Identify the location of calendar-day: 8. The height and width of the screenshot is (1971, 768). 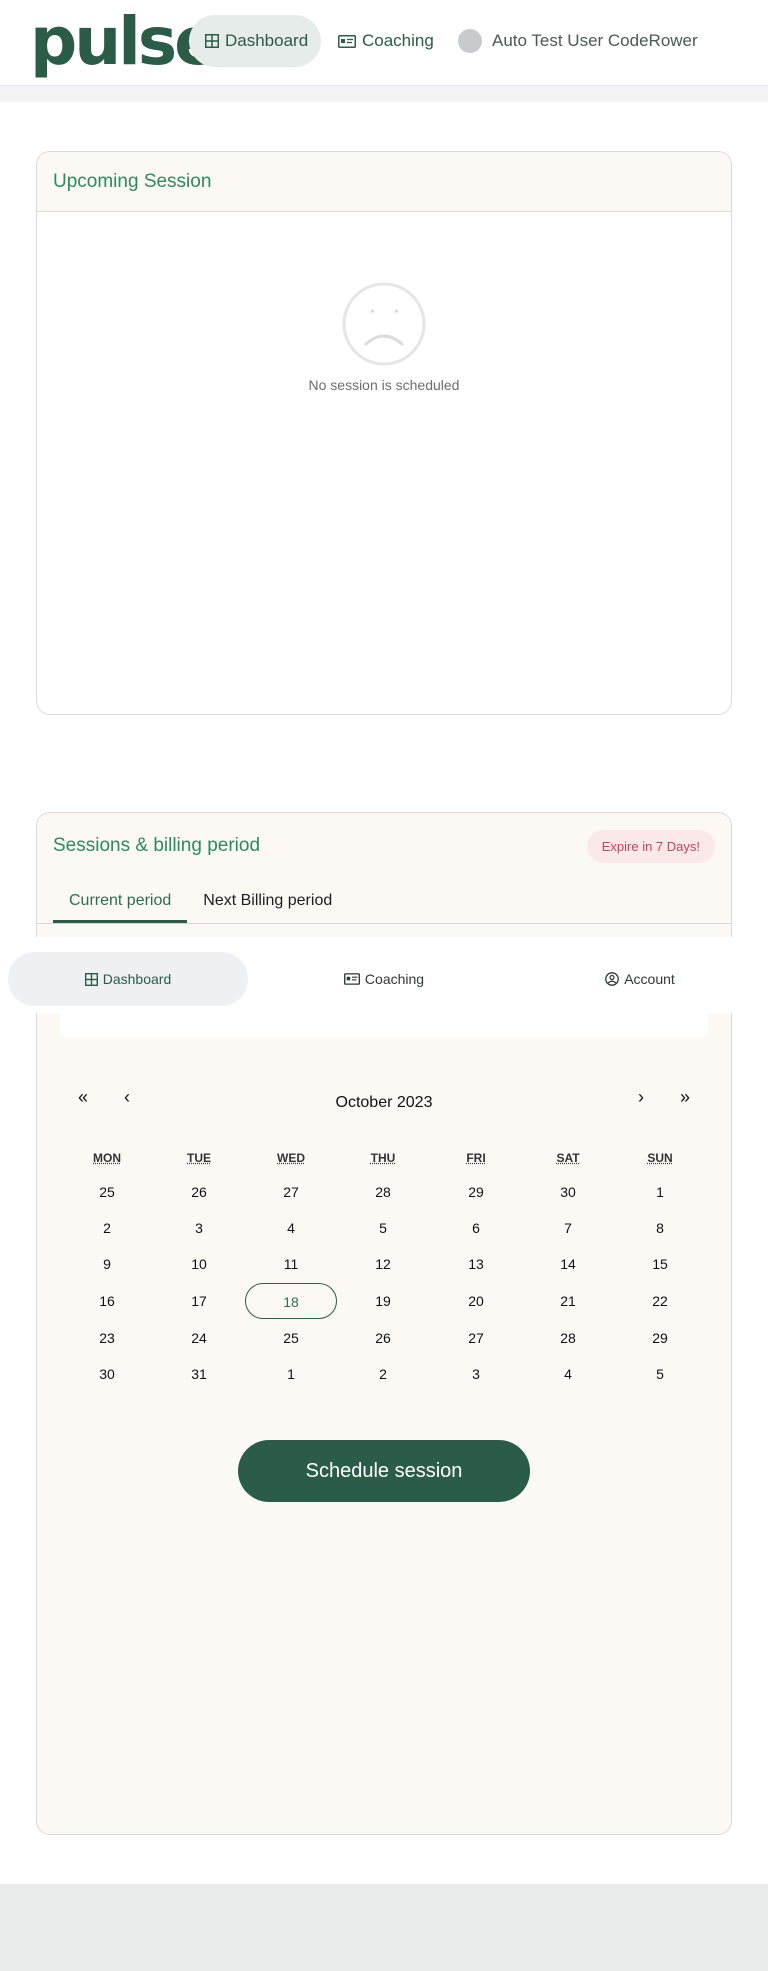
(660, 1228).